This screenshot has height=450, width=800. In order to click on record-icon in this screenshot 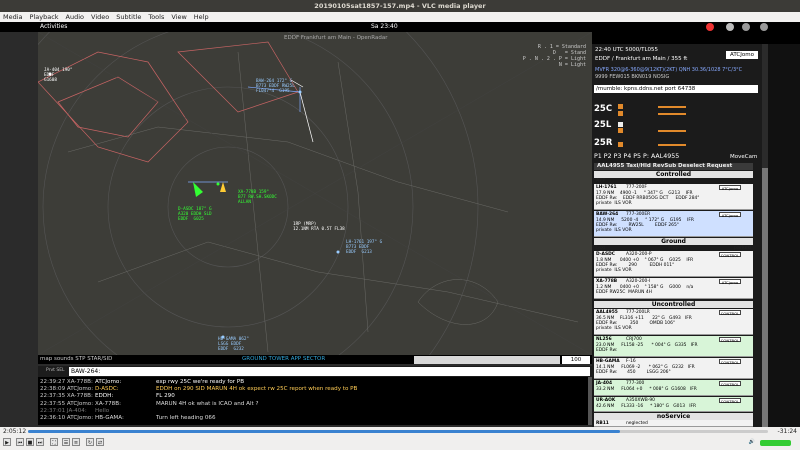, I will do `click(710, 27)`.